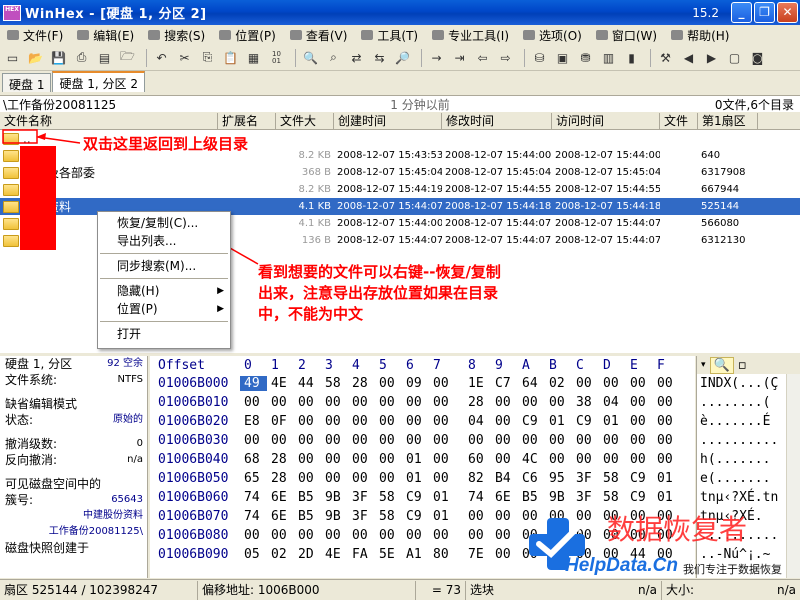 The image size is (800, 600). I want to click on menu-item-6: 专业工具(I), so click(470, 35).